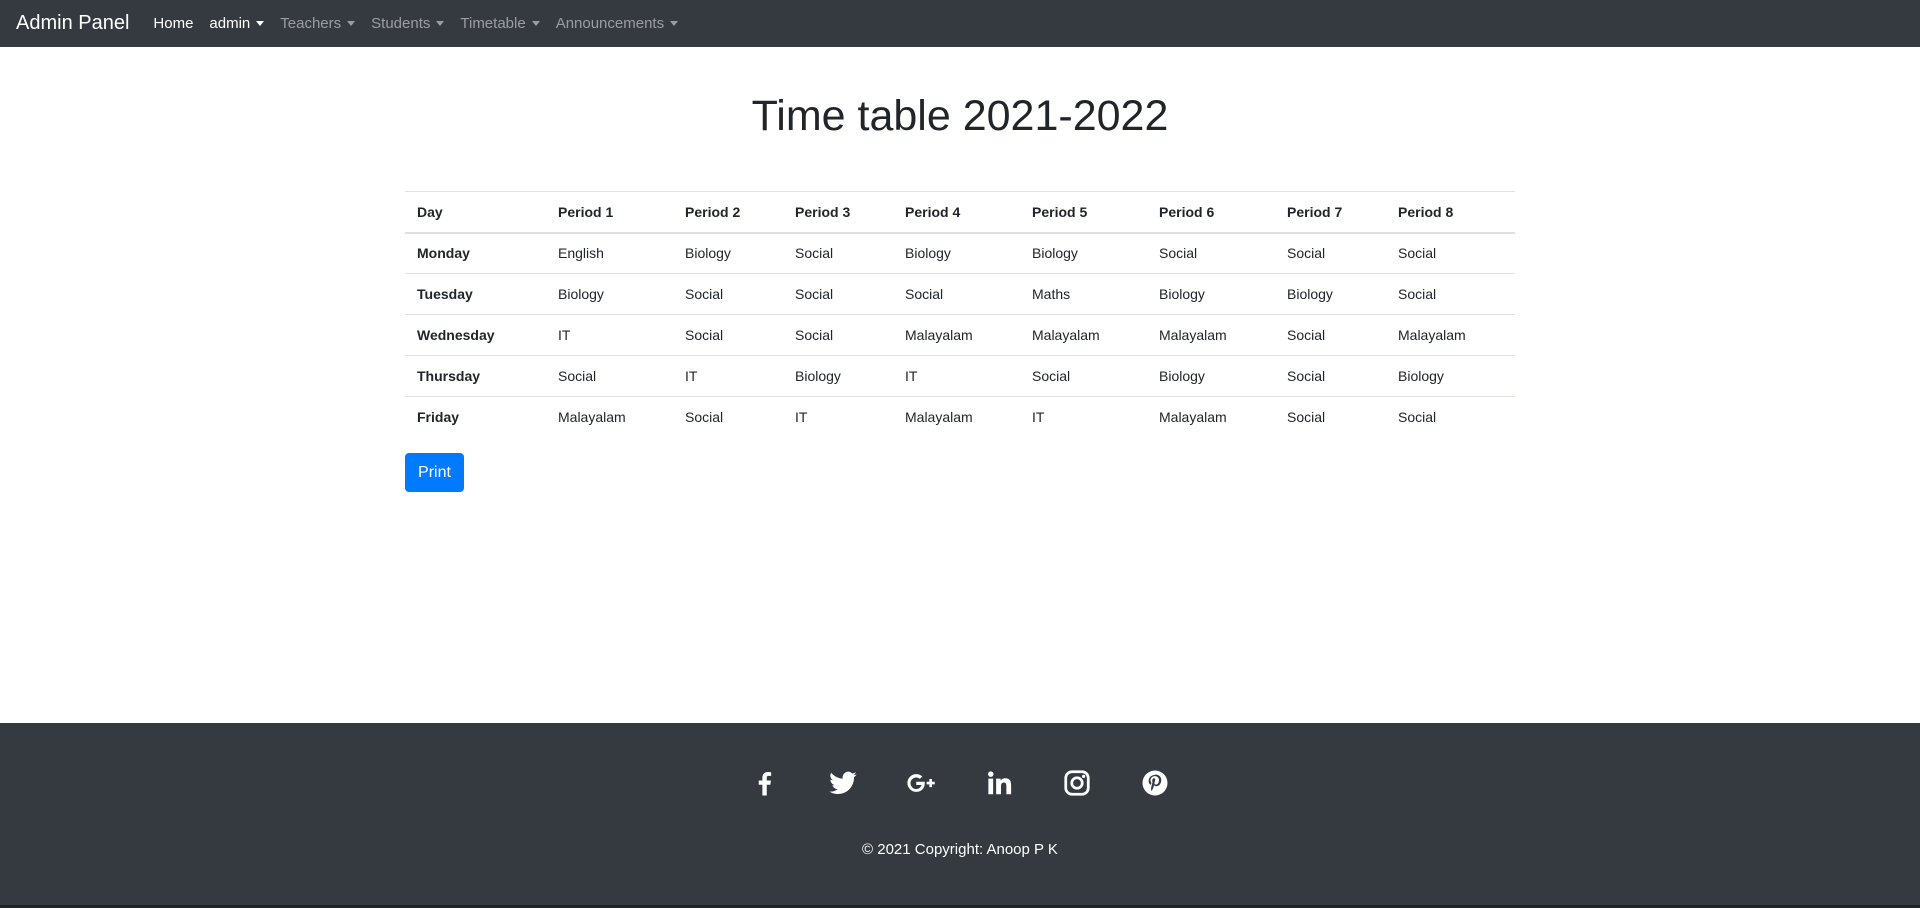  I want to click on print-button: Print, so click(434, 472).